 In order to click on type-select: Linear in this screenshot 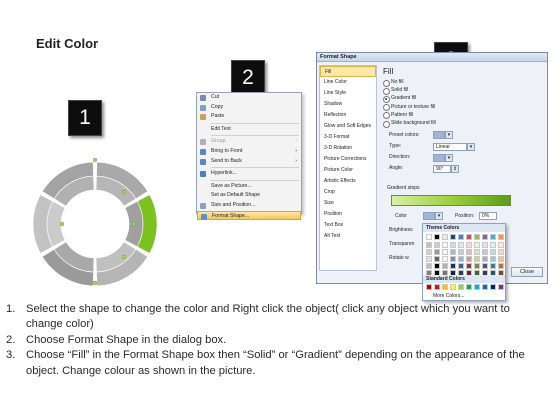, I will do `click(450, 147)`.